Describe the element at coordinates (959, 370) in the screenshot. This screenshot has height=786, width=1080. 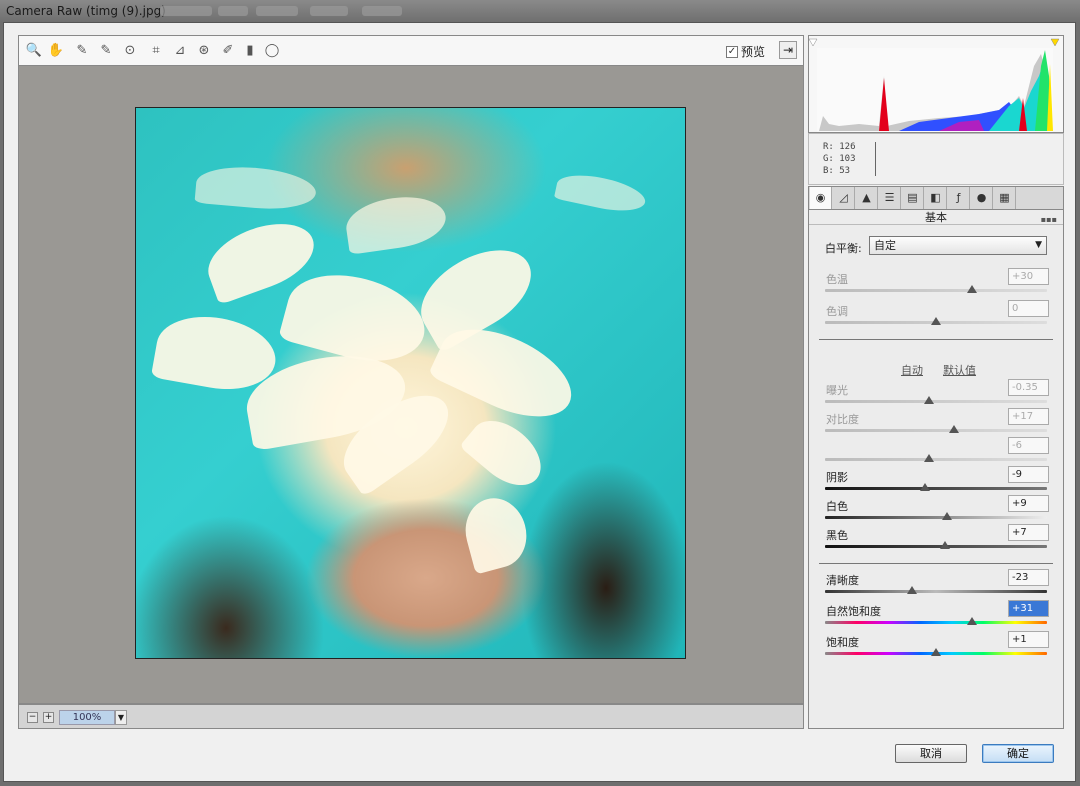
I see `default-link: 默认值` at that location.